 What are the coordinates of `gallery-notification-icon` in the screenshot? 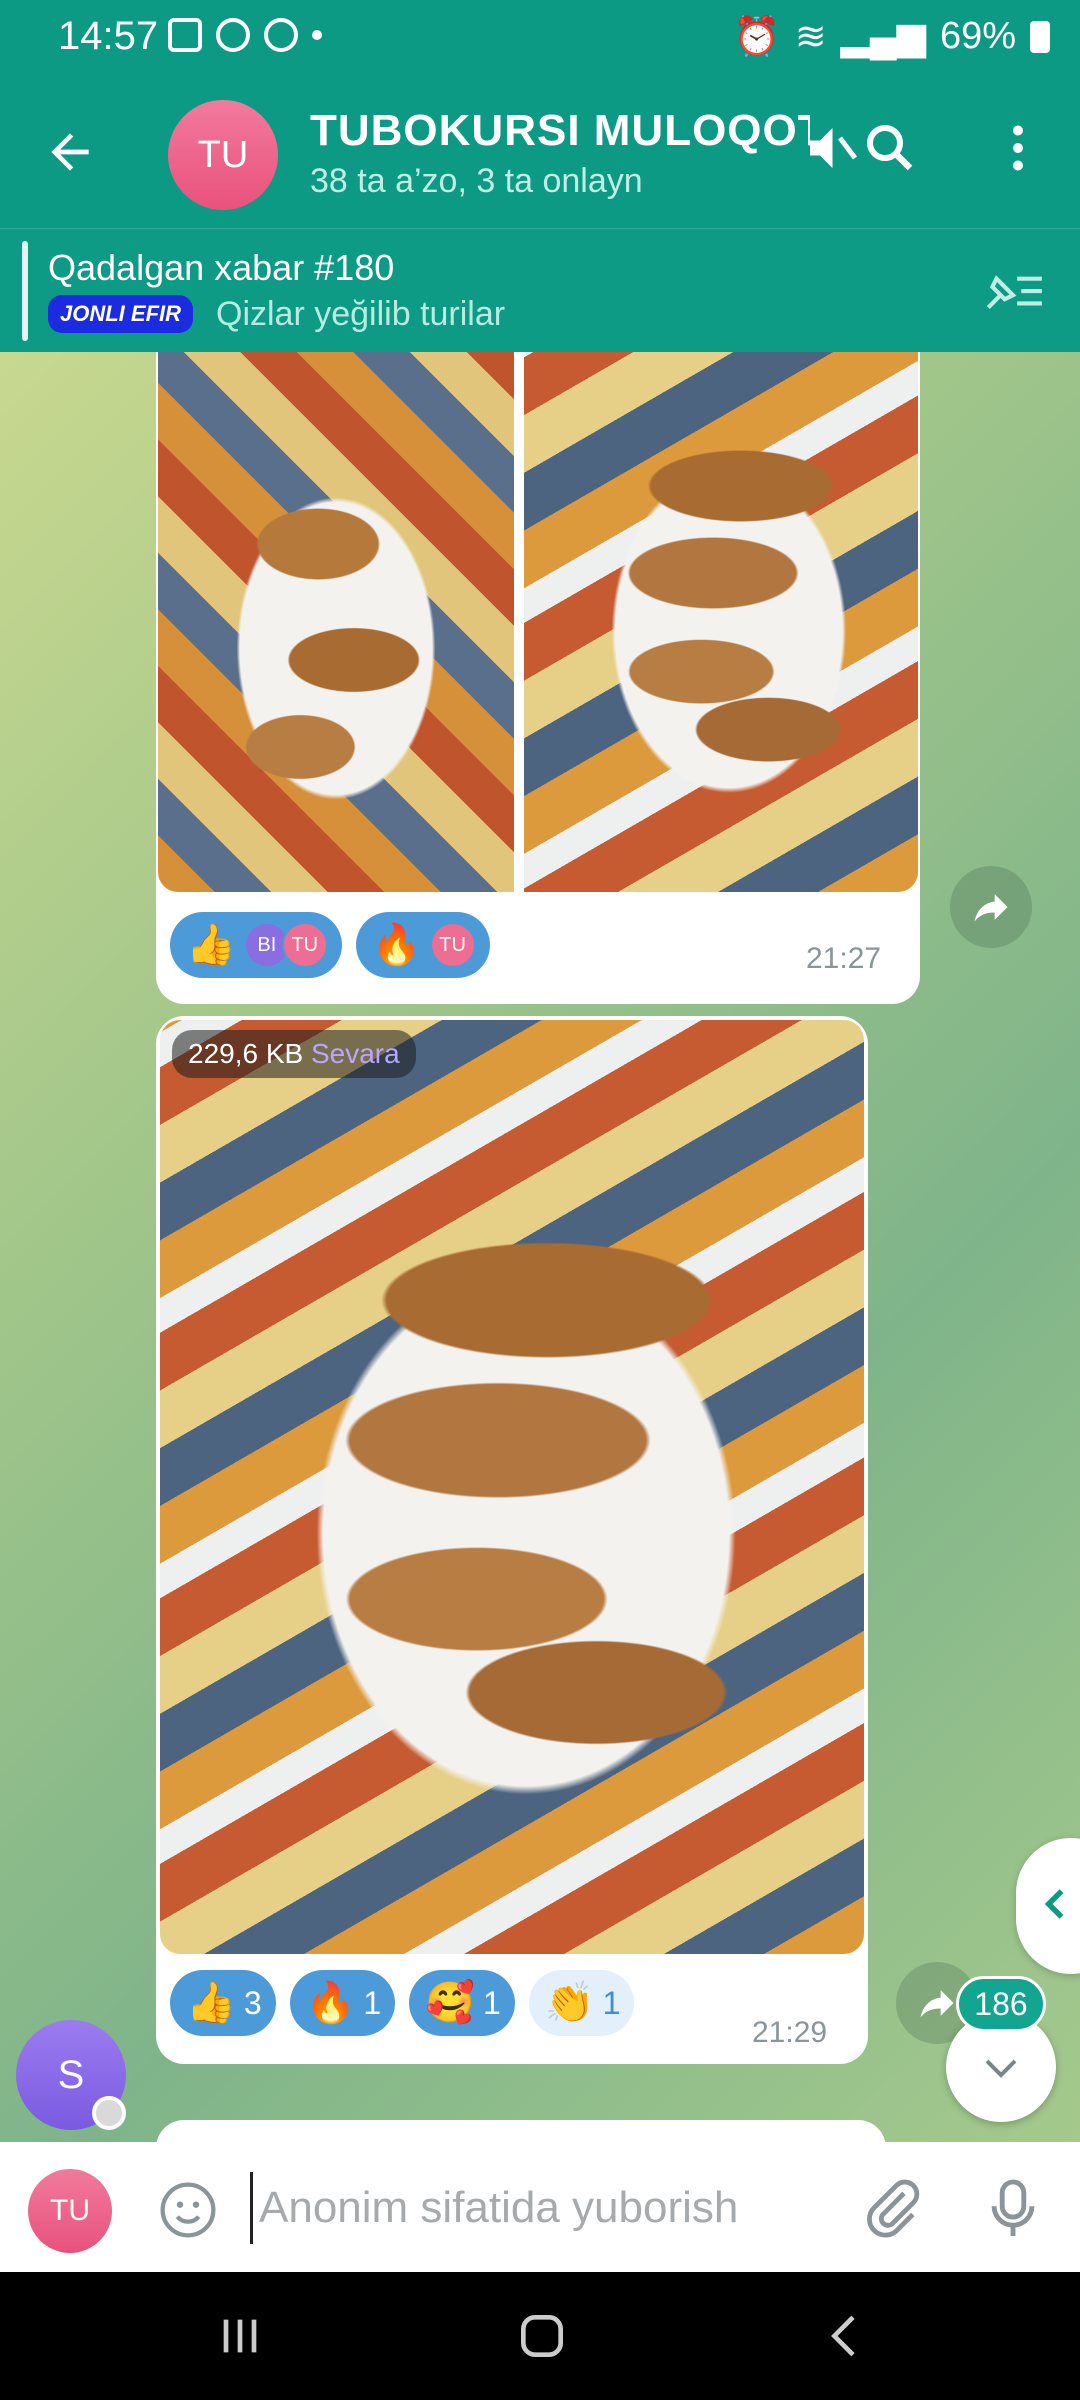 It's located at (185, 35).